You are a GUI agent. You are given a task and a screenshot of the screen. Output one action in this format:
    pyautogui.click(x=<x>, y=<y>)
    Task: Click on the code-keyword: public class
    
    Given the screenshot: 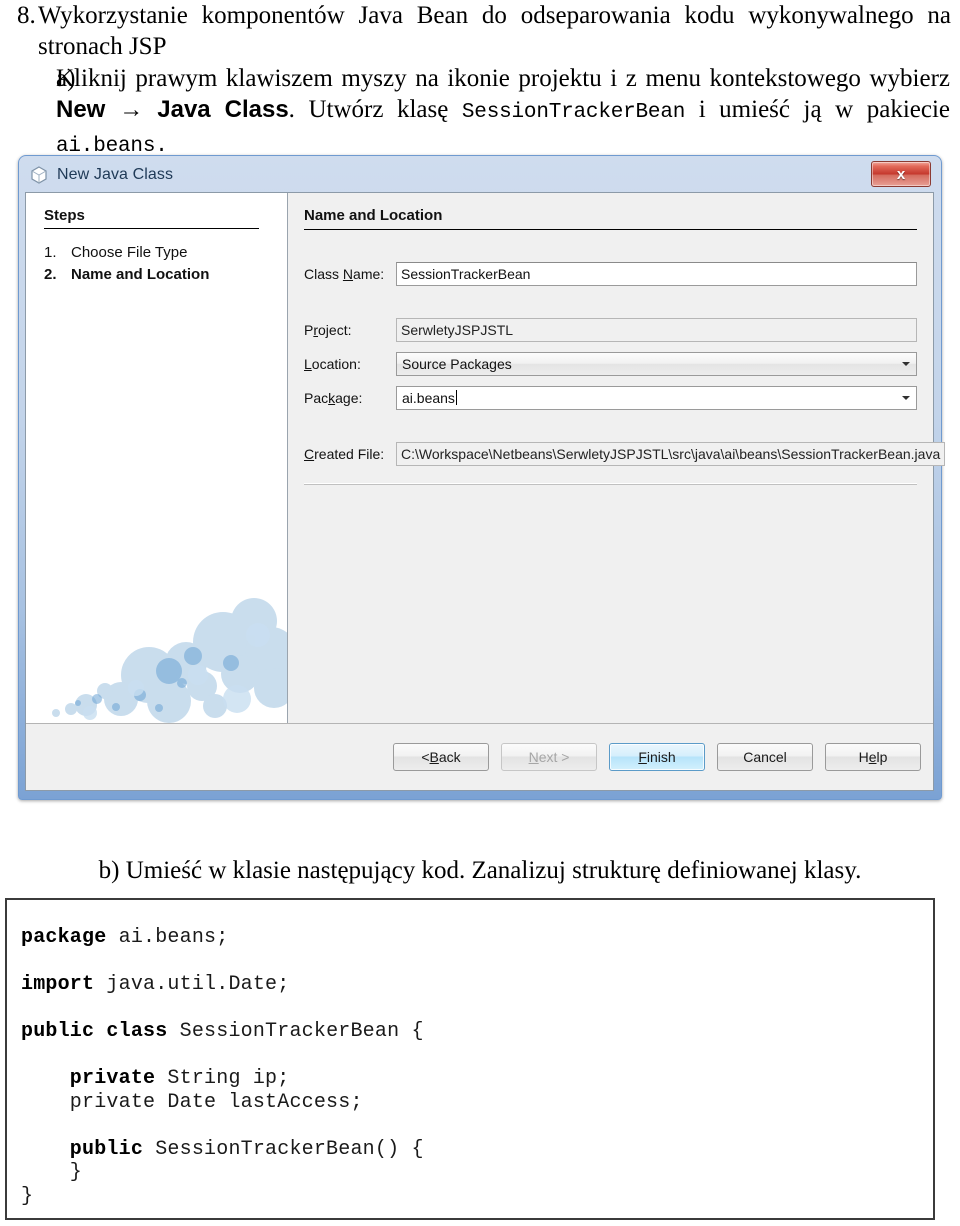 What is the action you would take?
    pyautogui.click(x=94, y=1031)
    